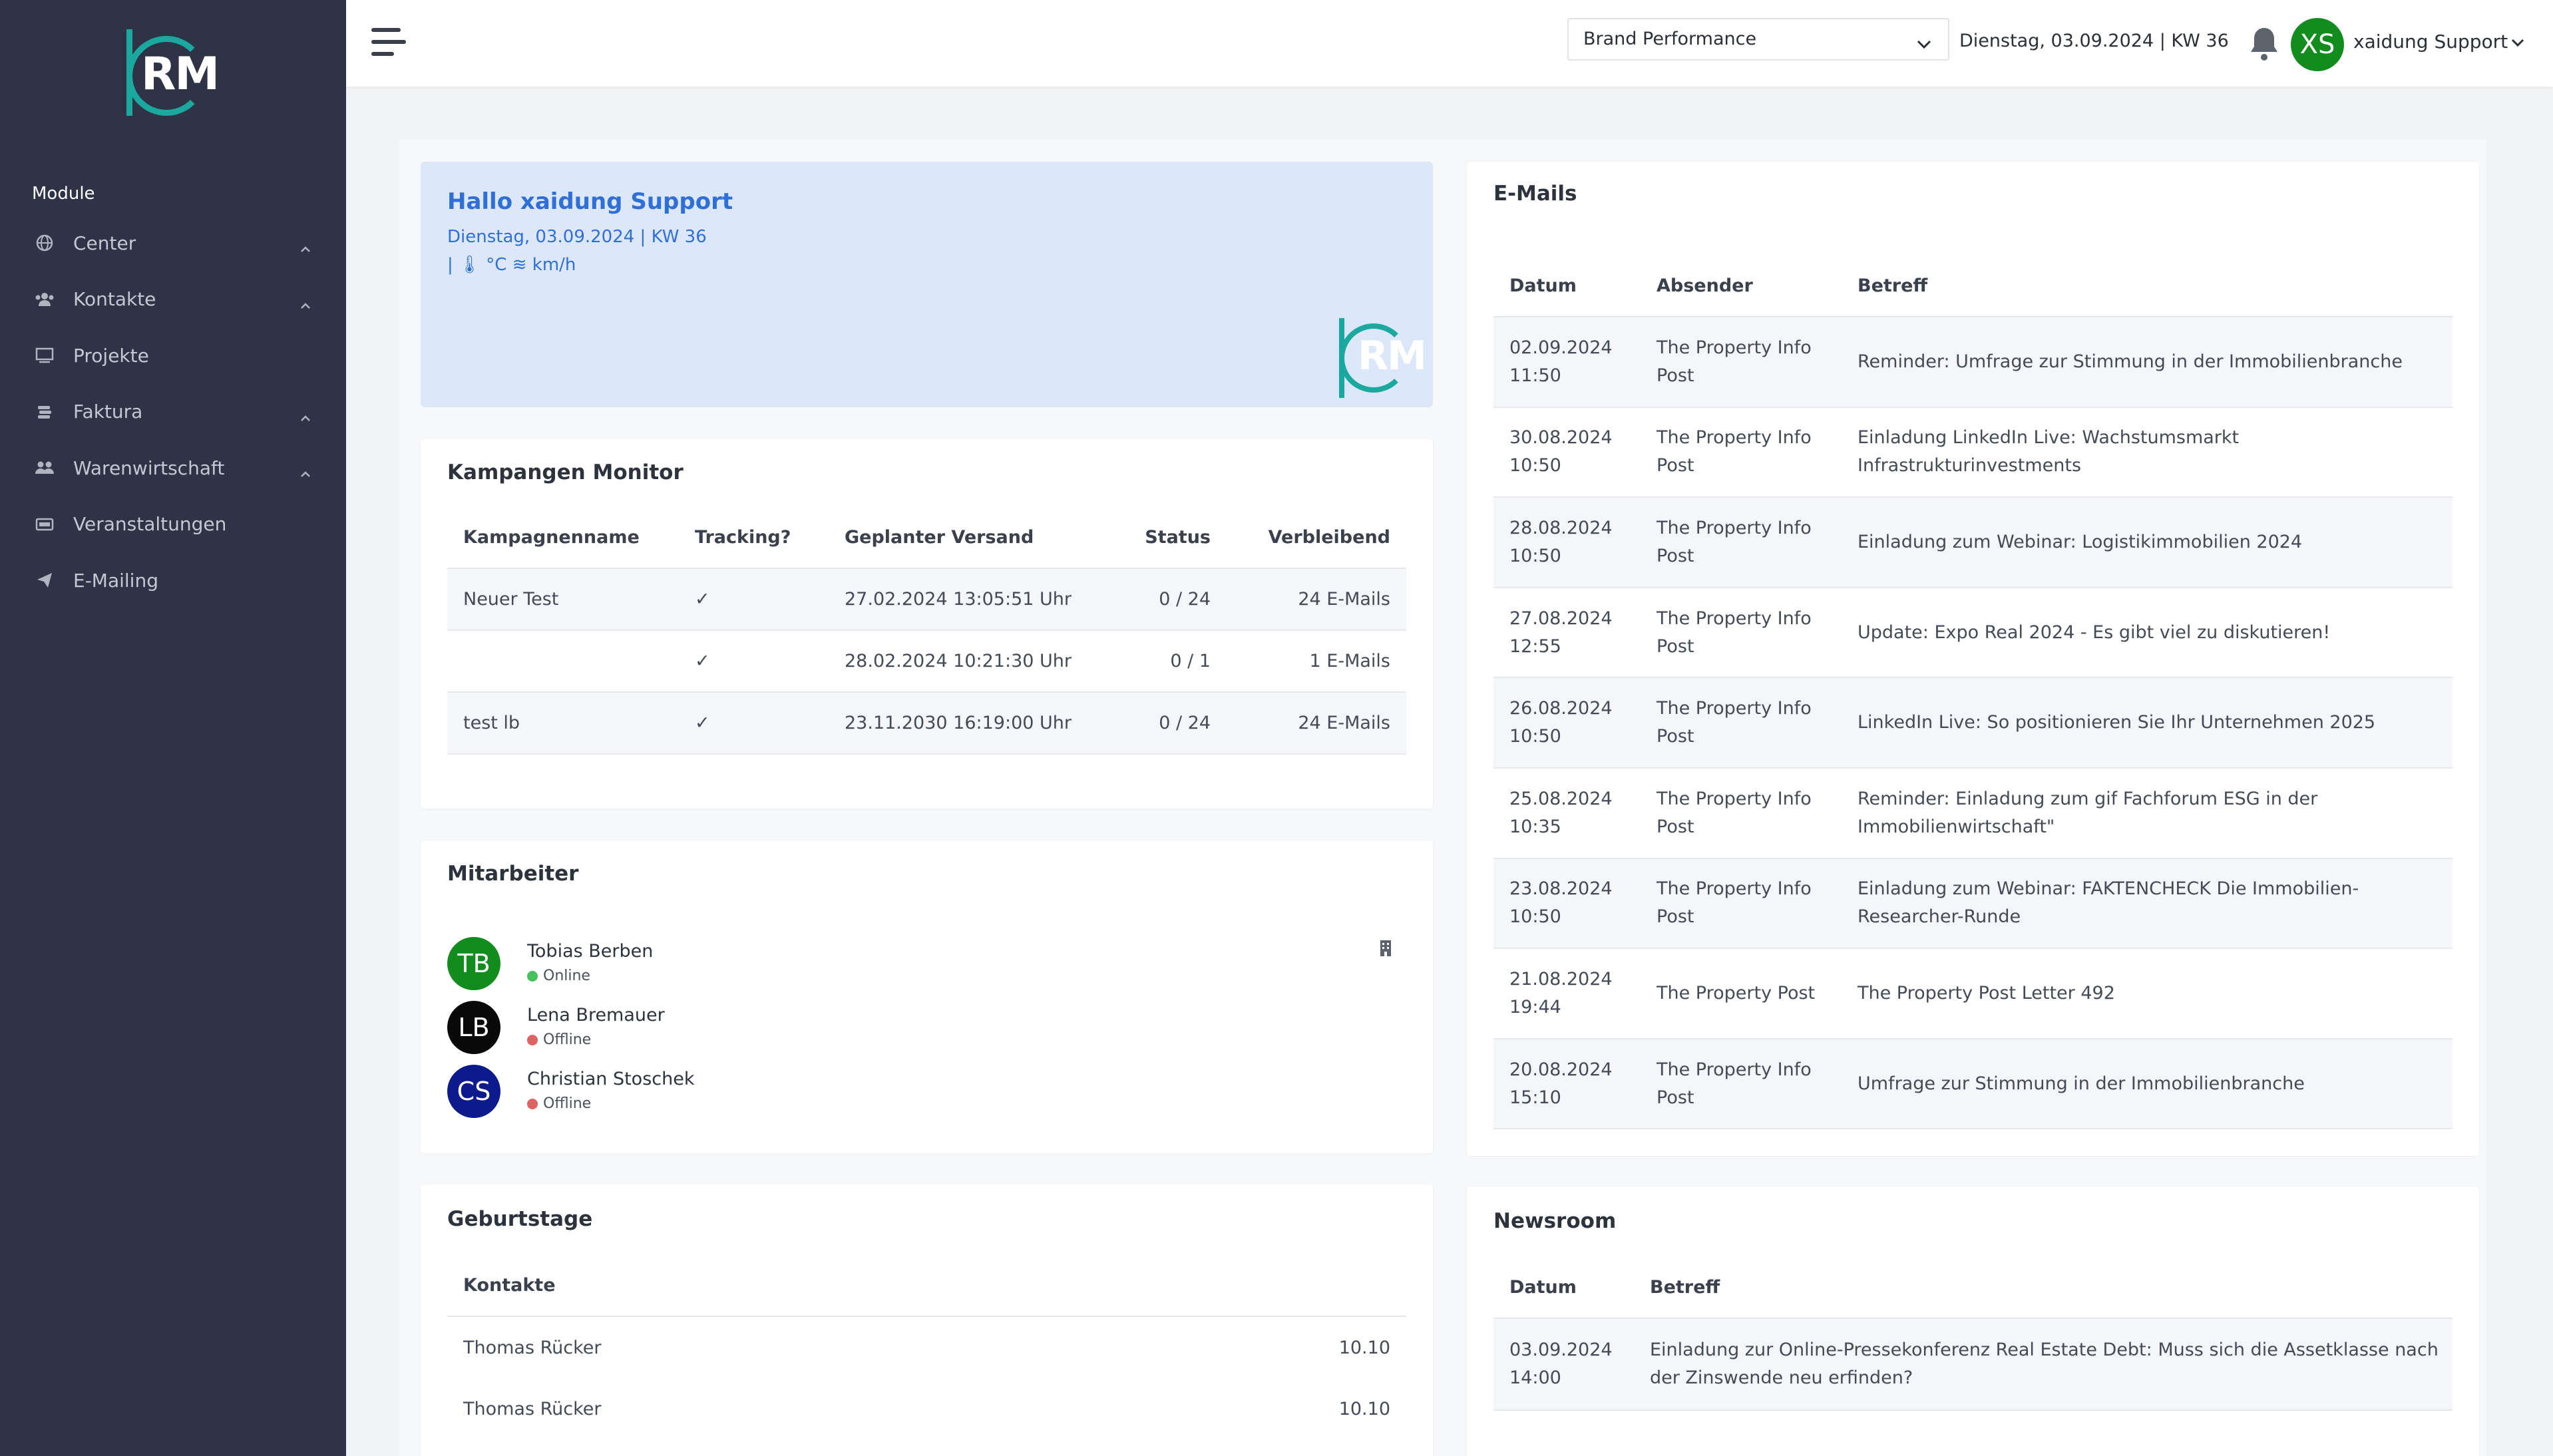  Describe the element at coordinates (1167, 662) in the screenshot. I see `campaign-status: 0 / 1` at that location.